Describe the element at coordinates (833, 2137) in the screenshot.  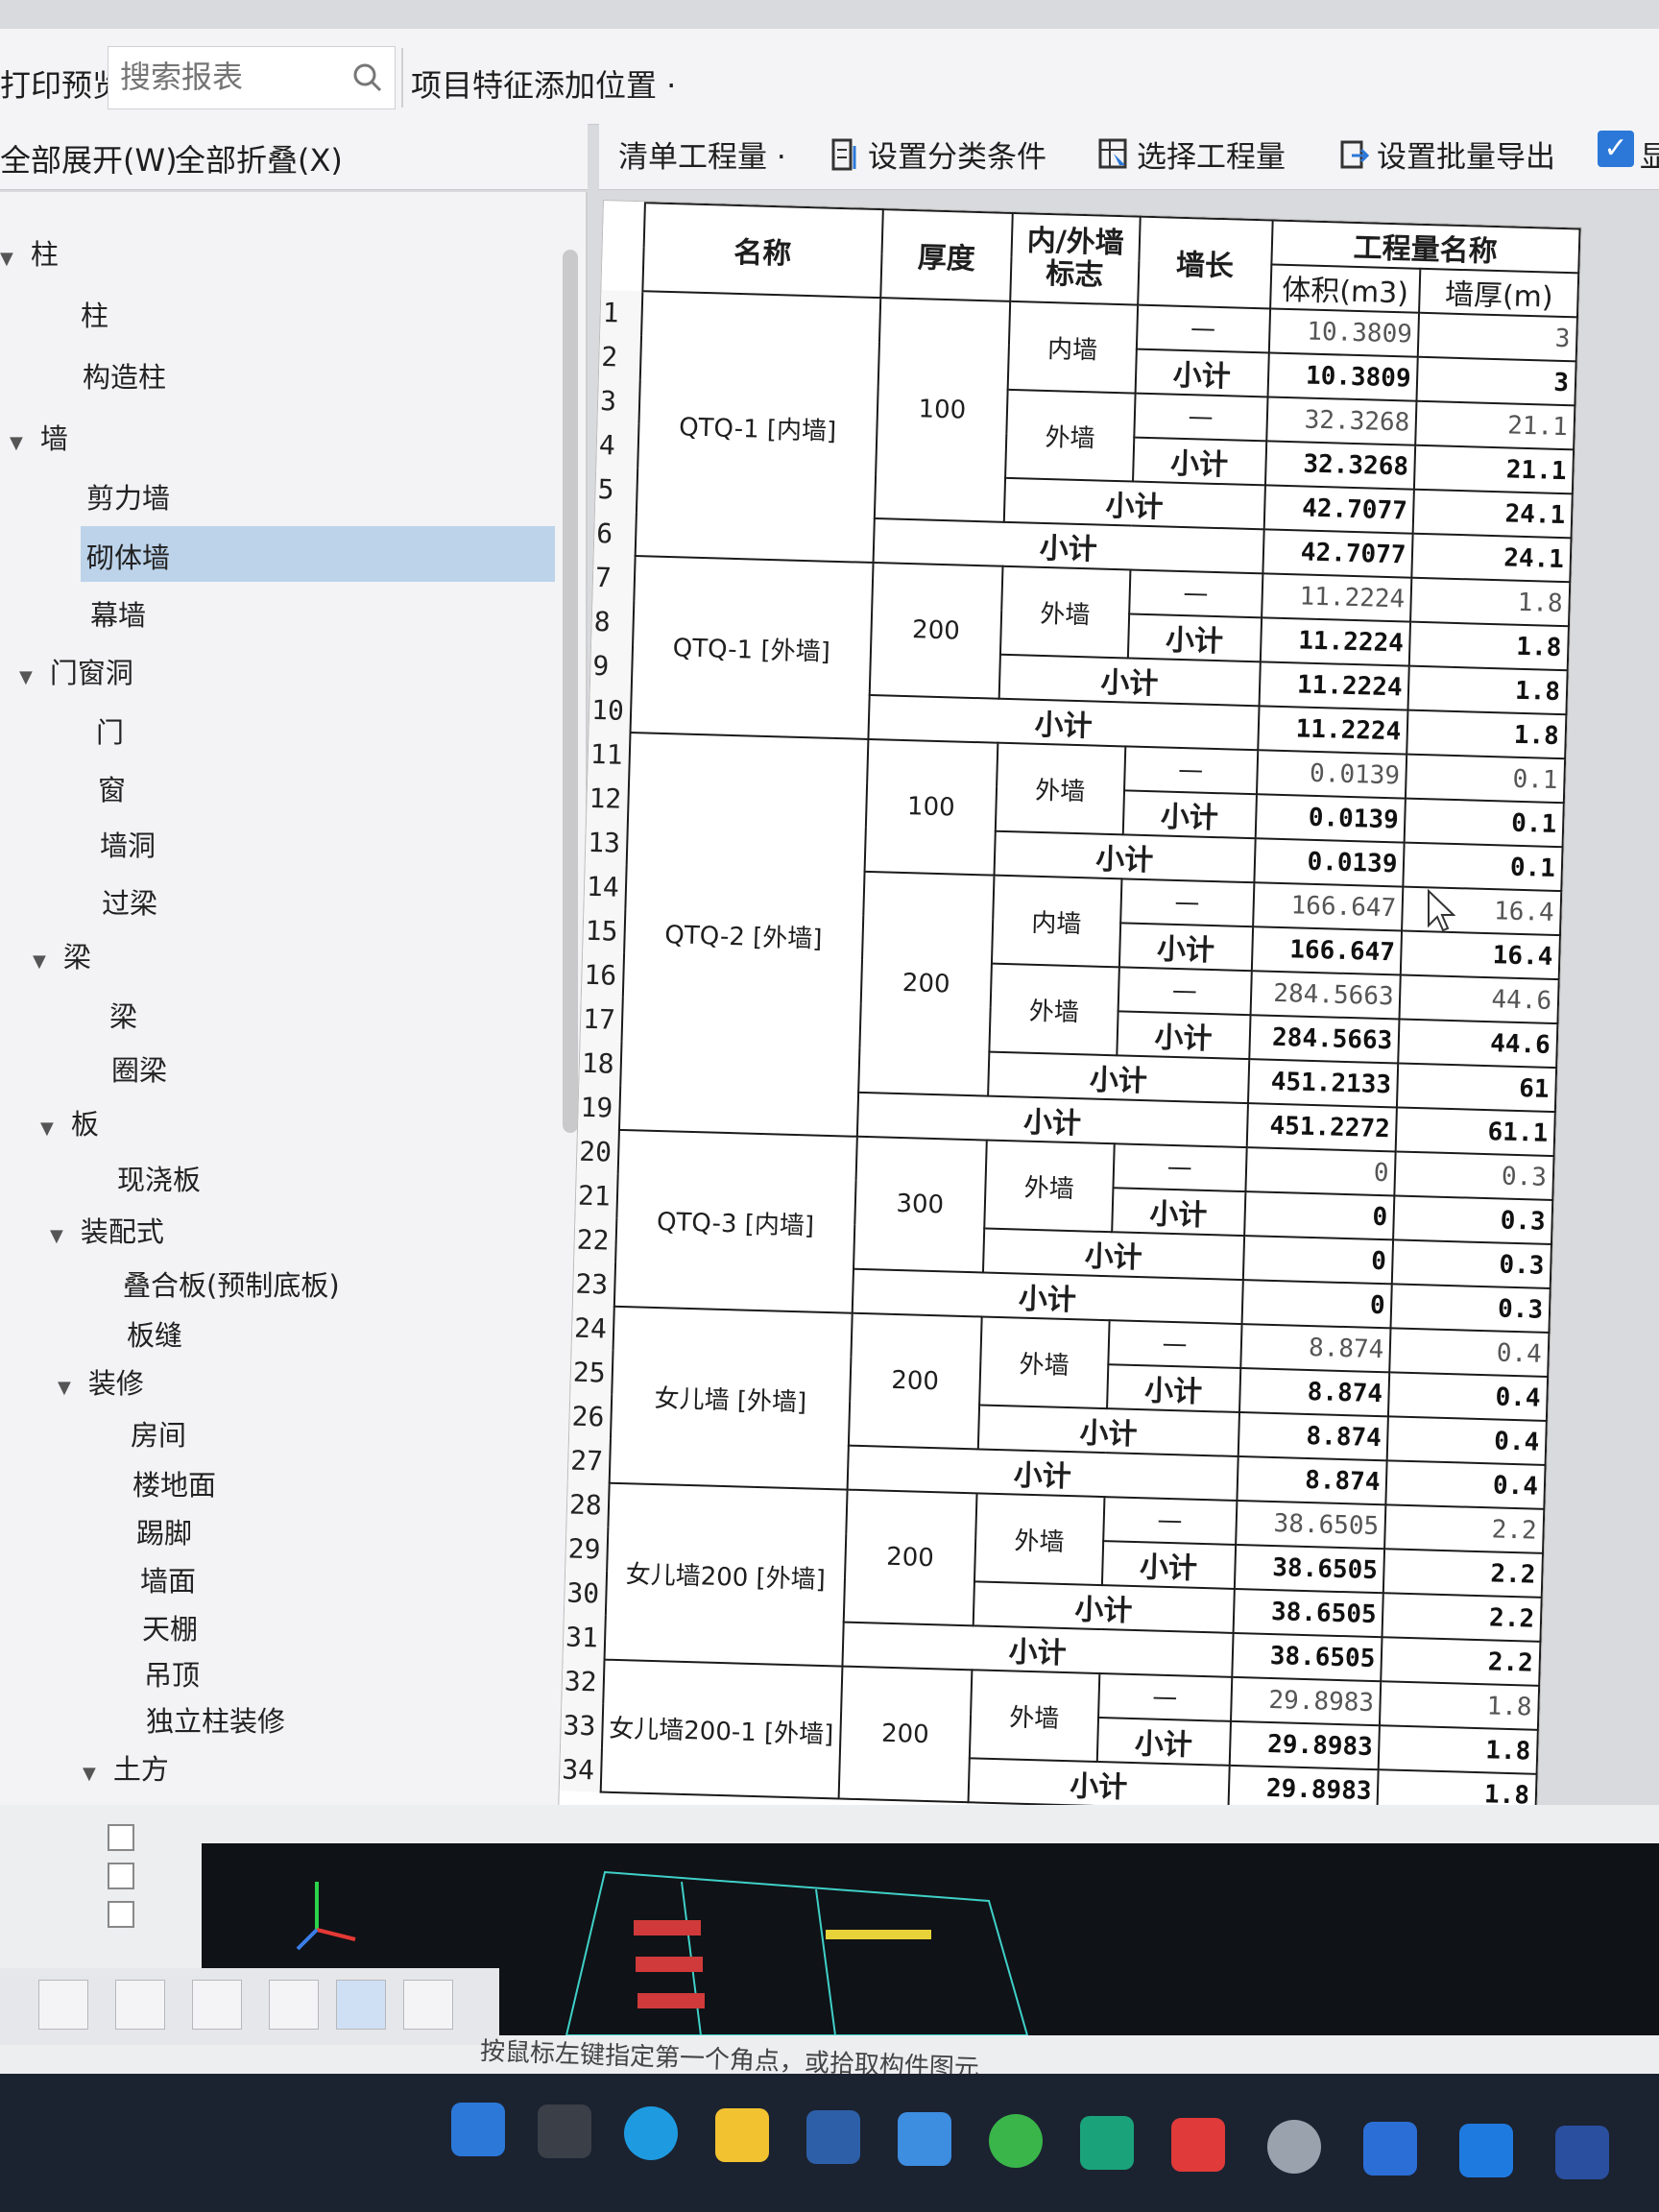
I see `store-icon` at that location.